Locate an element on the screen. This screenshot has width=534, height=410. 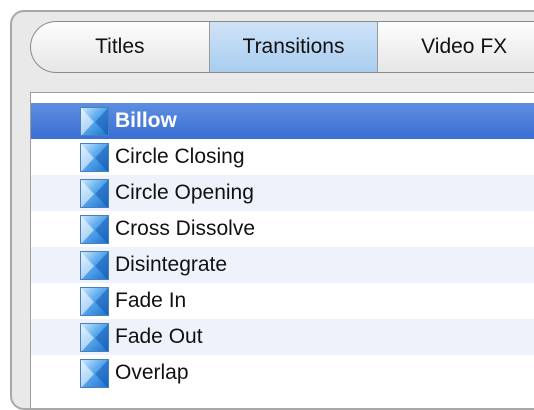
list-item-billow: Billow is located at coordinates (282, 121).